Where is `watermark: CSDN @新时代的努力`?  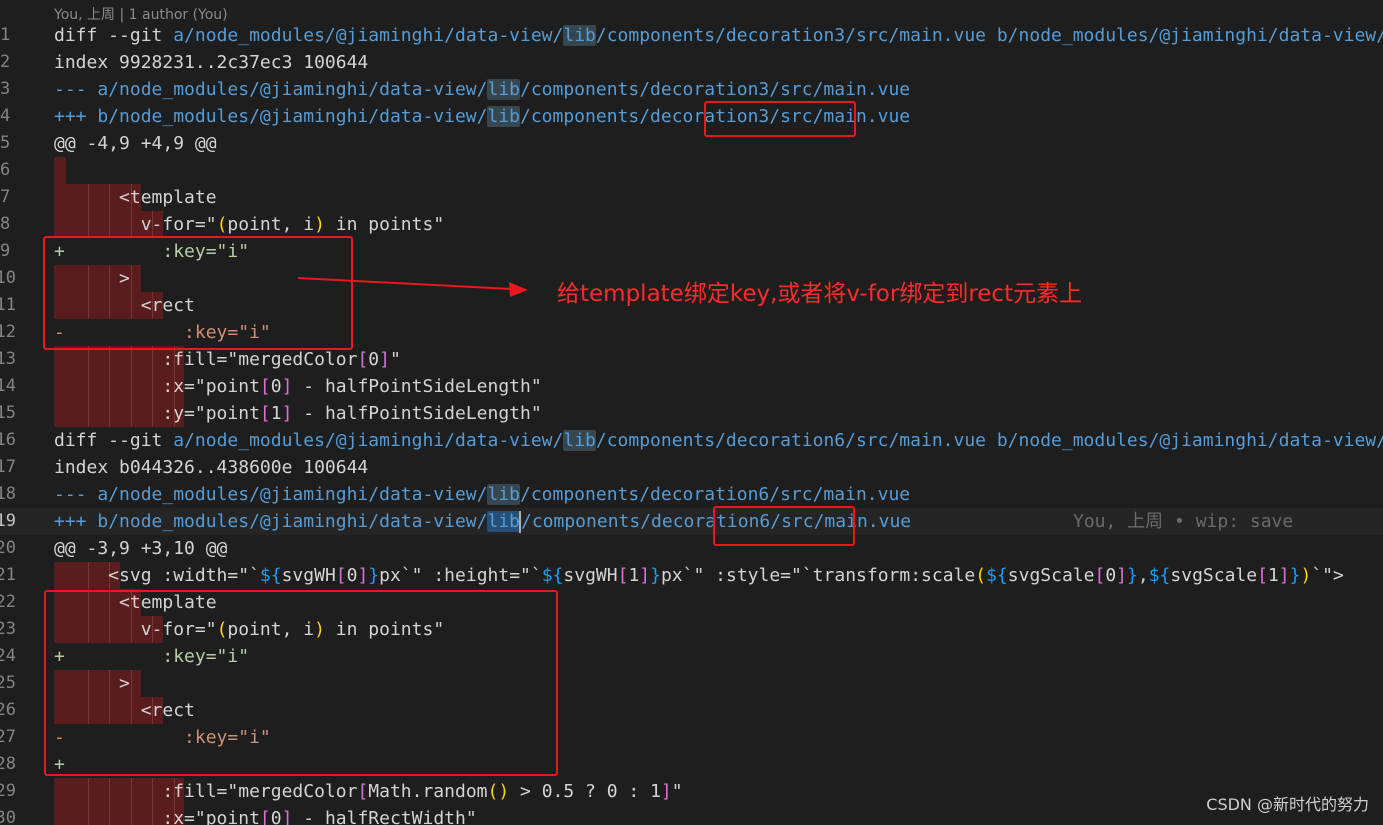
watermark: CSDN @新时代的努力 is located at coordinates (1287, 804).